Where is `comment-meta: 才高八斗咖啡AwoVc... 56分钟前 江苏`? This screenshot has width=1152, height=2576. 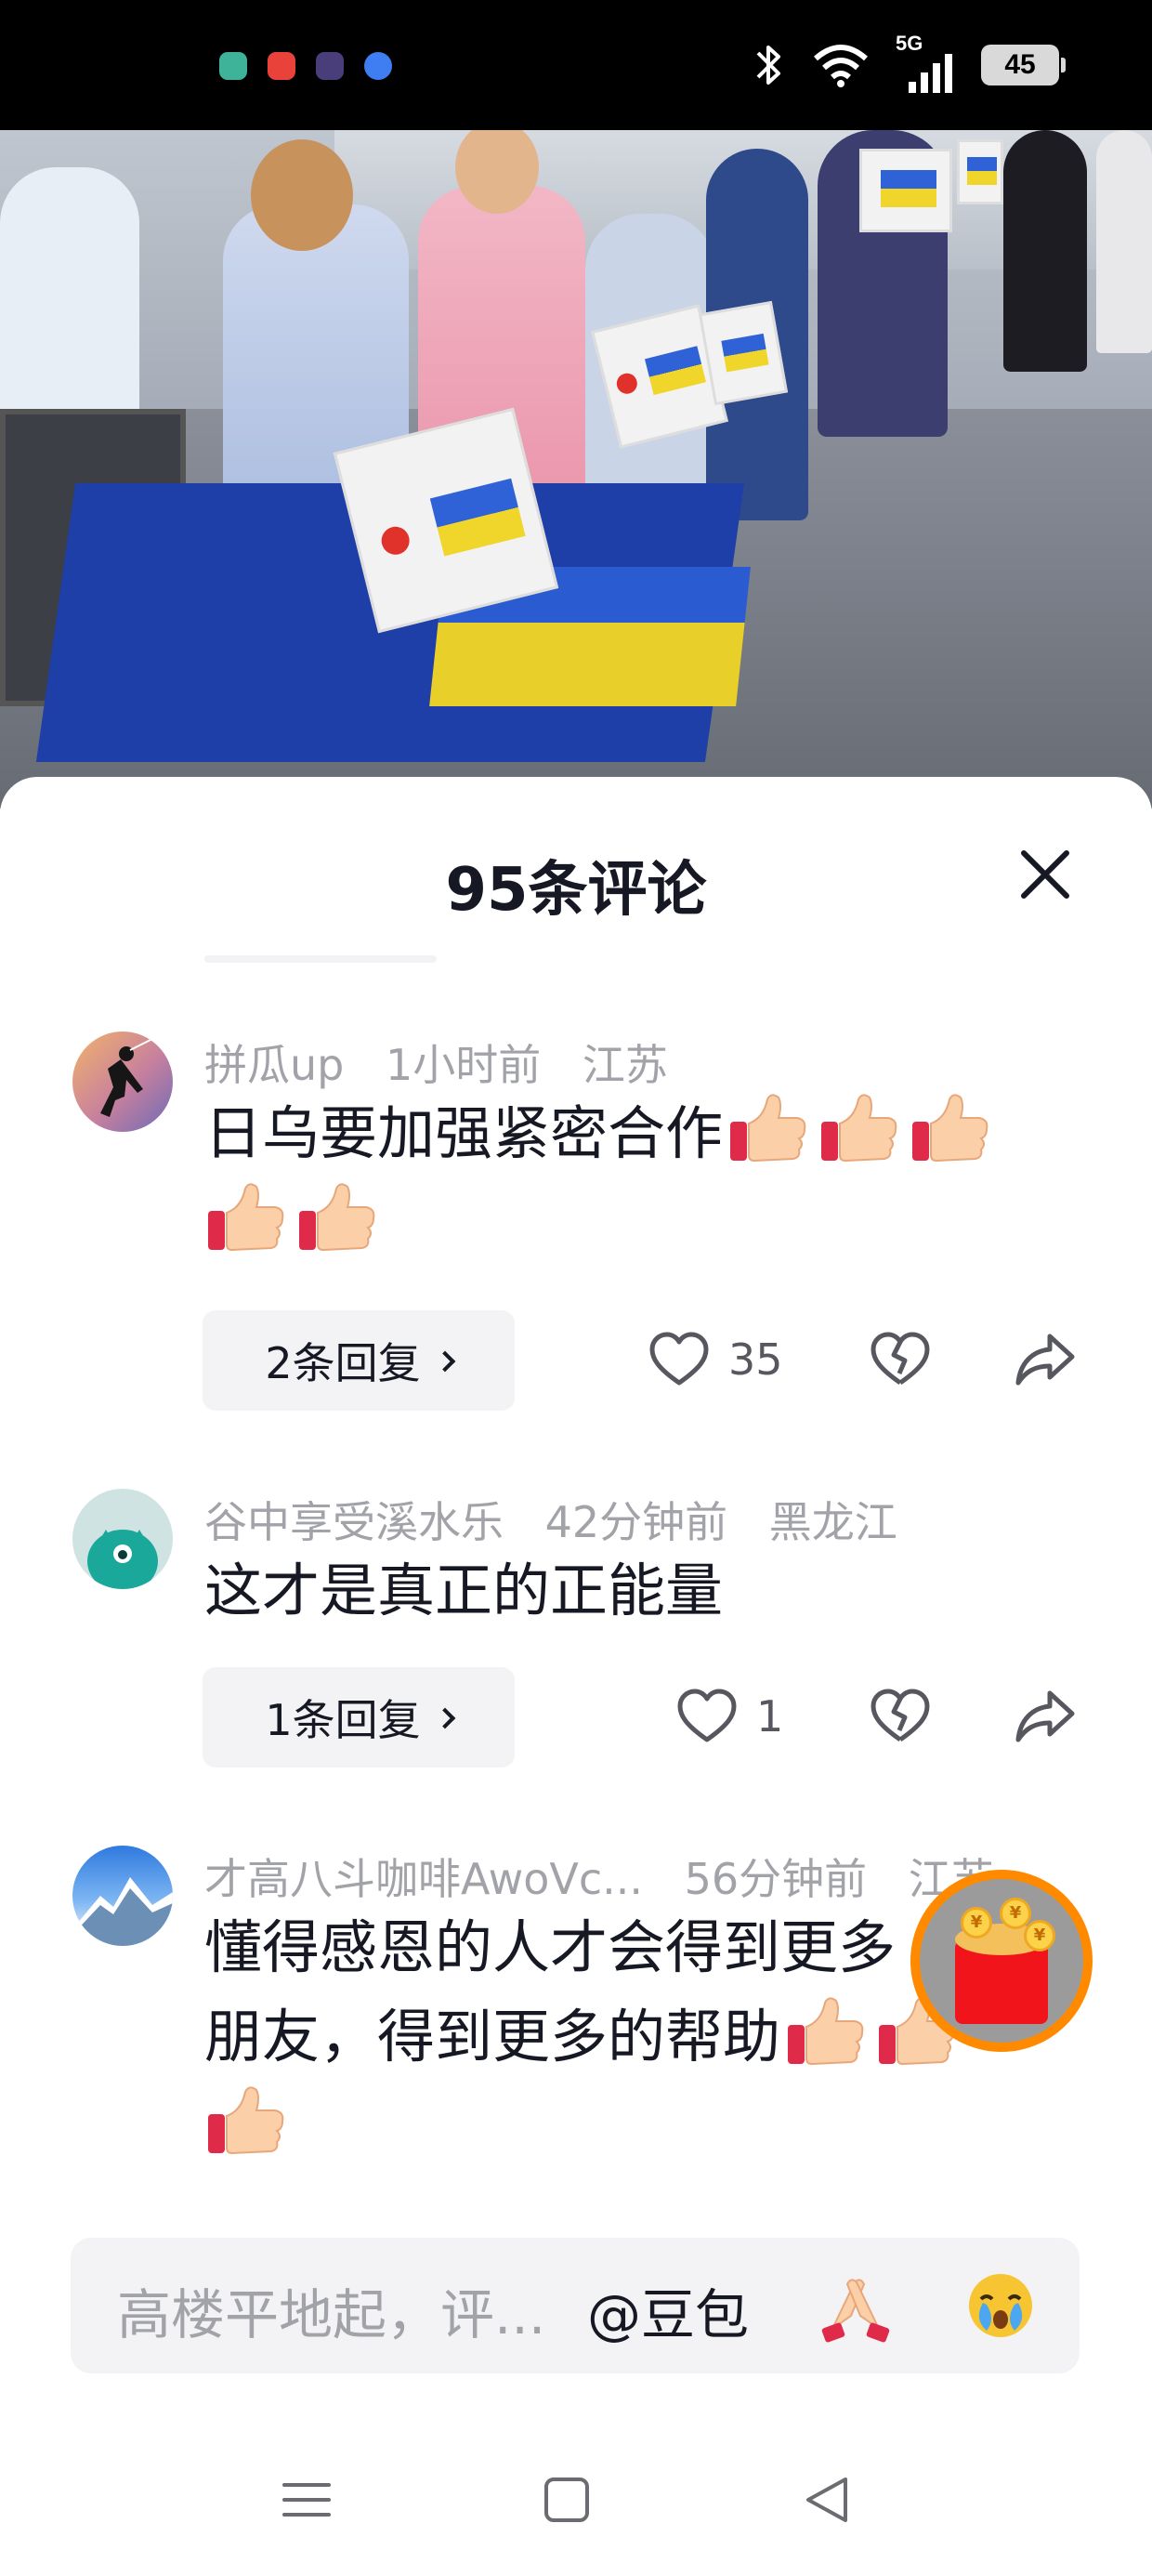
comment-meta: 才高八斗咖啡AwoVc... 56分钟前 江苏 is located at coordinates (613, 1876).